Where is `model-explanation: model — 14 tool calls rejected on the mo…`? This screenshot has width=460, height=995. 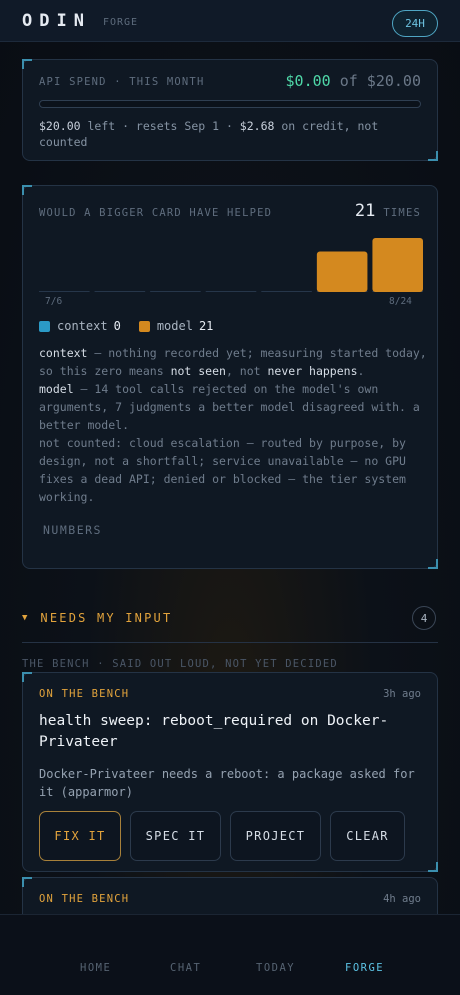 model-explanation: model — 14 tool calls rejected on the mo… is located at coordinates (234, 407).